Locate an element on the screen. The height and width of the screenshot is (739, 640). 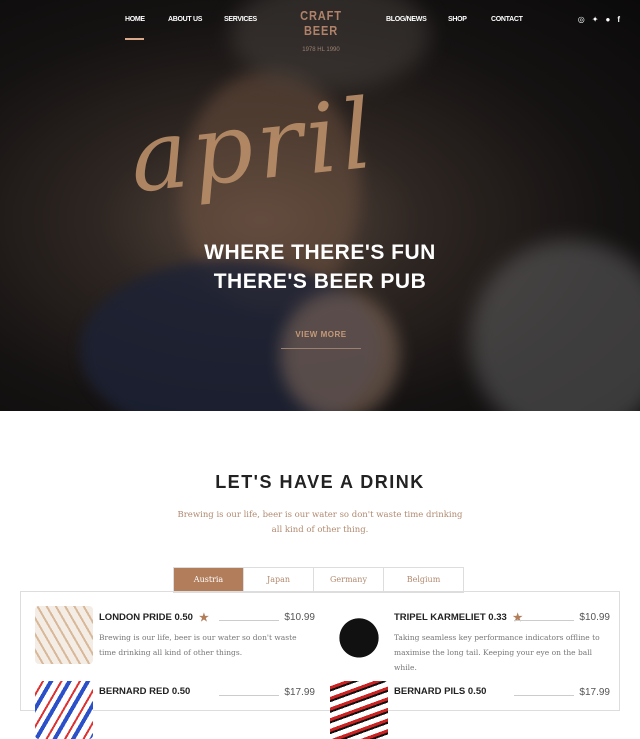
tab-belgium: Belgium is located at coordinates (423, 580).